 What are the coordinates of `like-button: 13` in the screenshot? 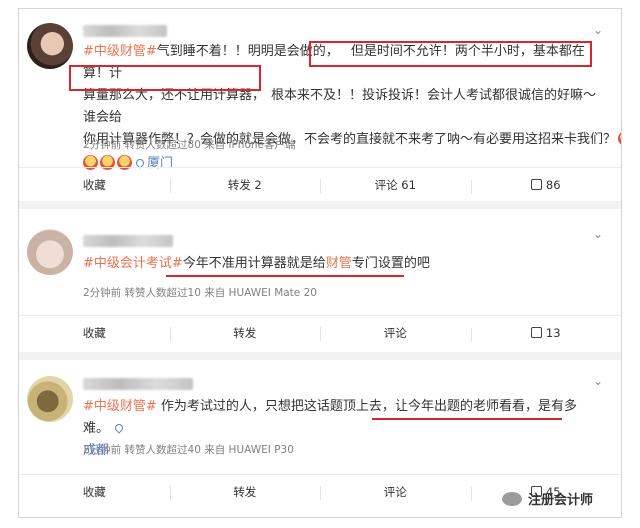 It's located at (546, 334).